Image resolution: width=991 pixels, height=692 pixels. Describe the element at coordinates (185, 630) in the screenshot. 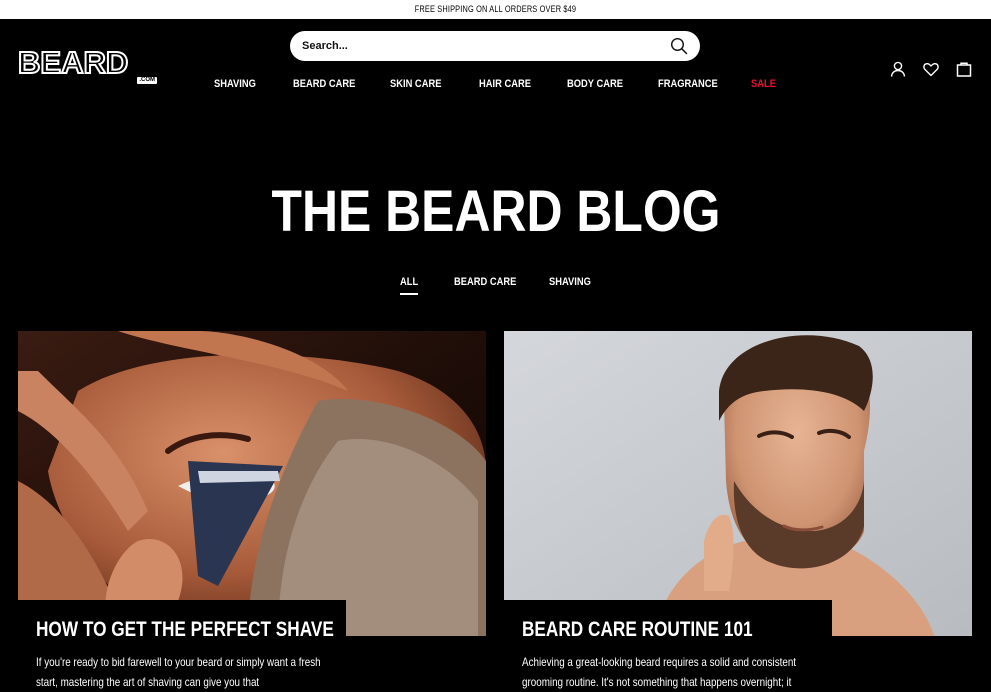

I see `post-title: HOW TO GET THE PERFECT SHAVE` at that location.